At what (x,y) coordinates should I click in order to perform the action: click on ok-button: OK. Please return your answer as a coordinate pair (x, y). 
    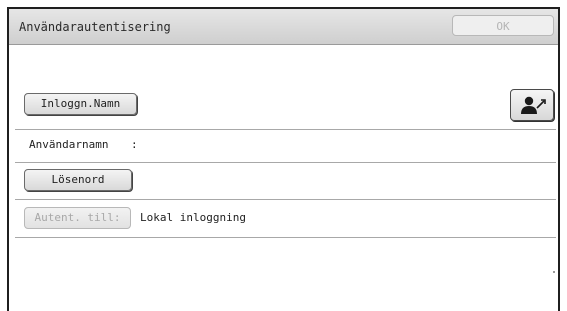
    Looking at the image, I should click on (503, 25).